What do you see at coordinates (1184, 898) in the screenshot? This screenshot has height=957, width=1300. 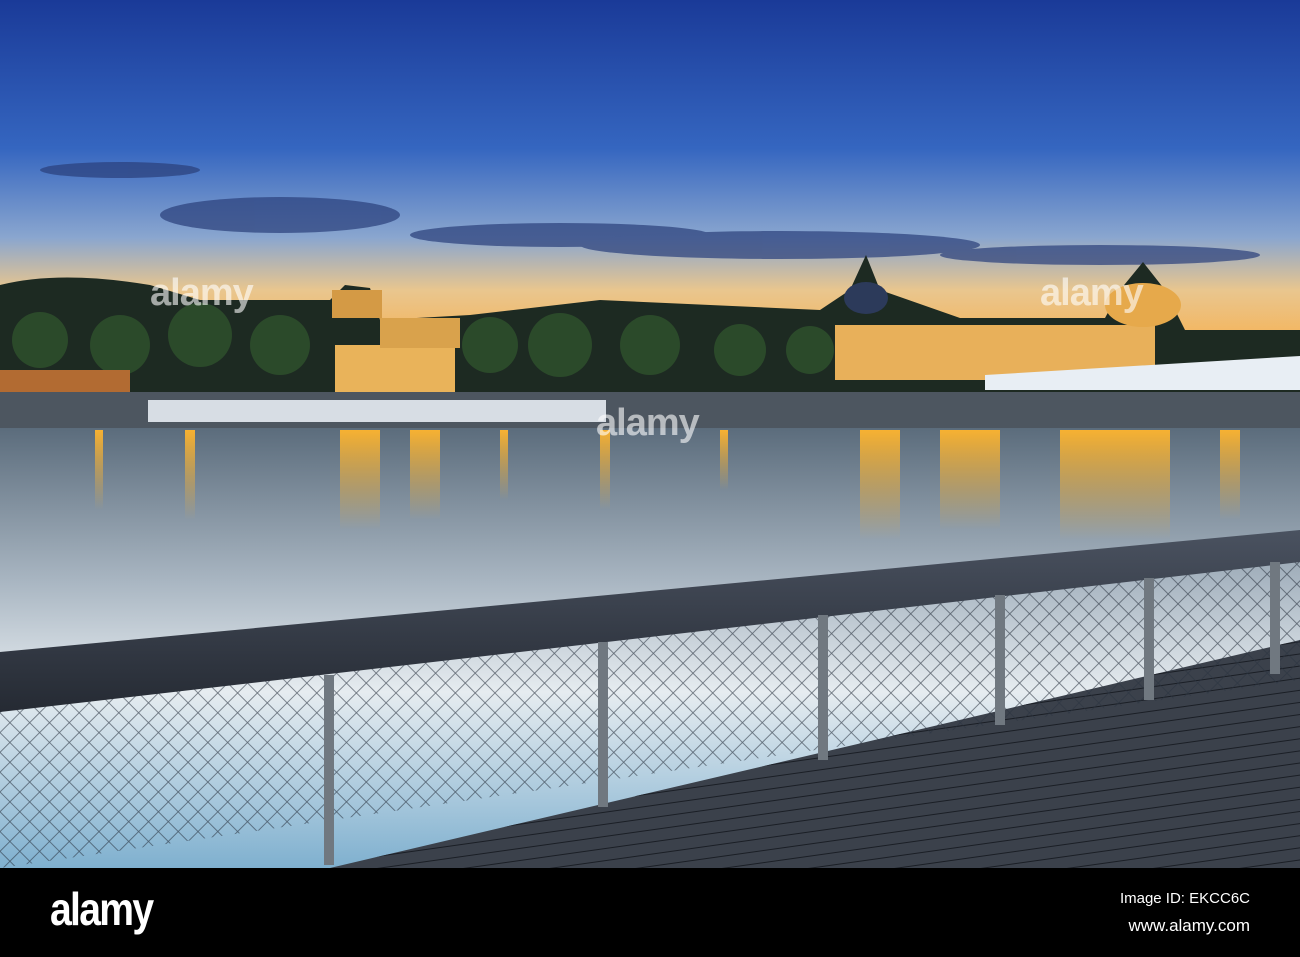 I see `image-id: Image ID: EKCC6C` at bounding box center [1184, 898].